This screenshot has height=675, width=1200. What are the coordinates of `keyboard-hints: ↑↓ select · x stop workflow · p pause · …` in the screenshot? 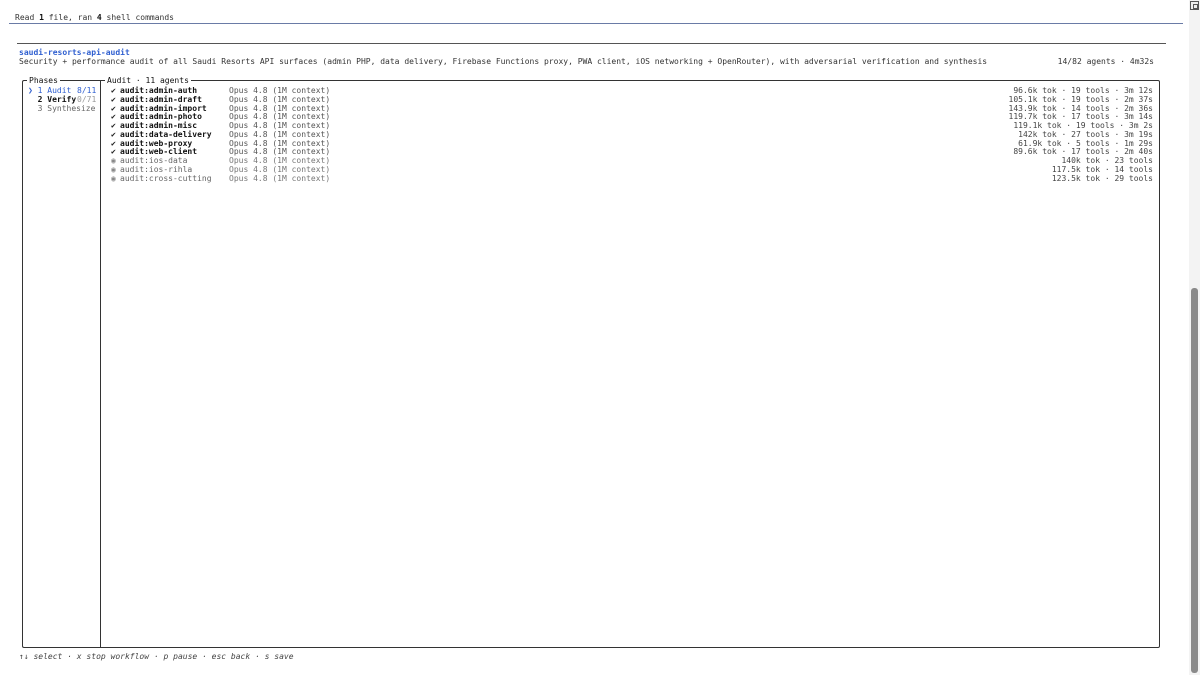 It's located at (156, 656).